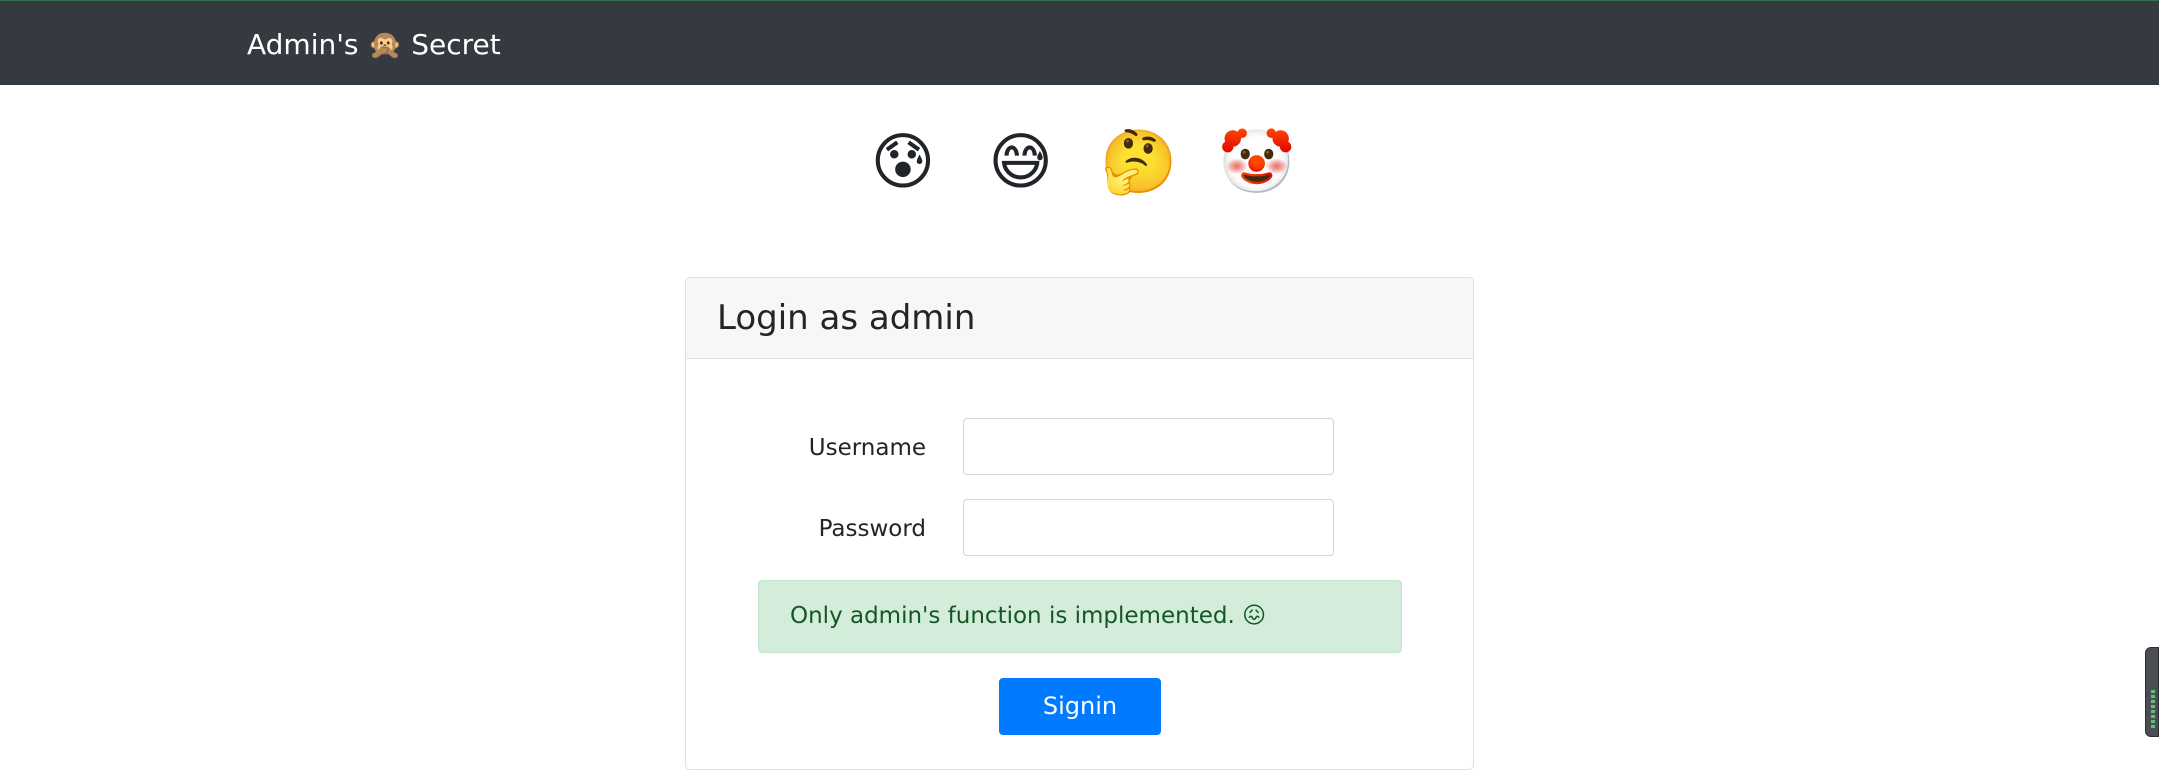 The height and width of the screenshot is (784, 2159). I want to click on brand-suffix: Secret, so click(456, 44).